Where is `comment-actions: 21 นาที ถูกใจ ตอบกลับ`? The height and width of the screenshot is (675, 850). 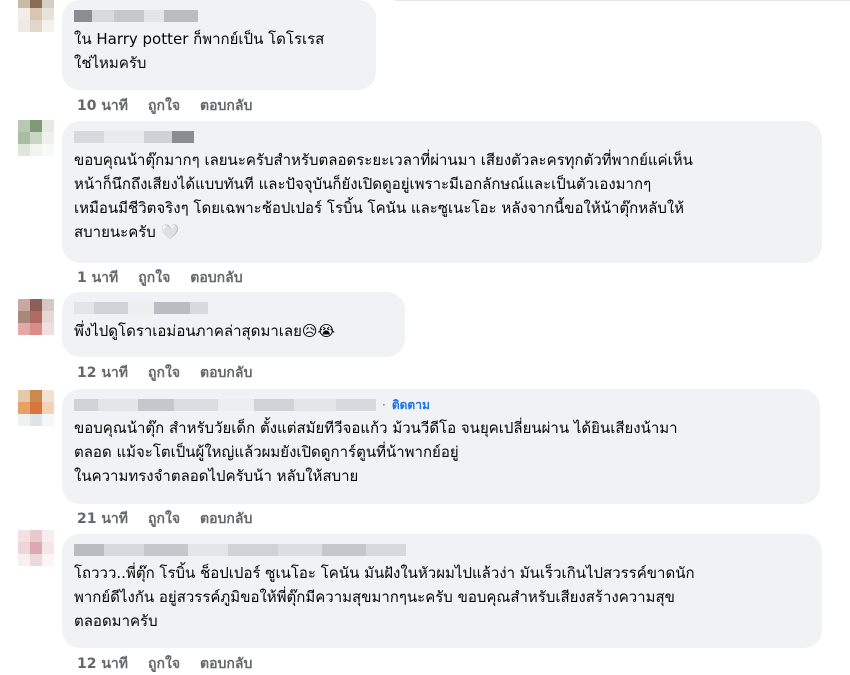
comment-actions: 21 นาที ถูกใจ ตอบกลับ is located at coordinates (164, 519).